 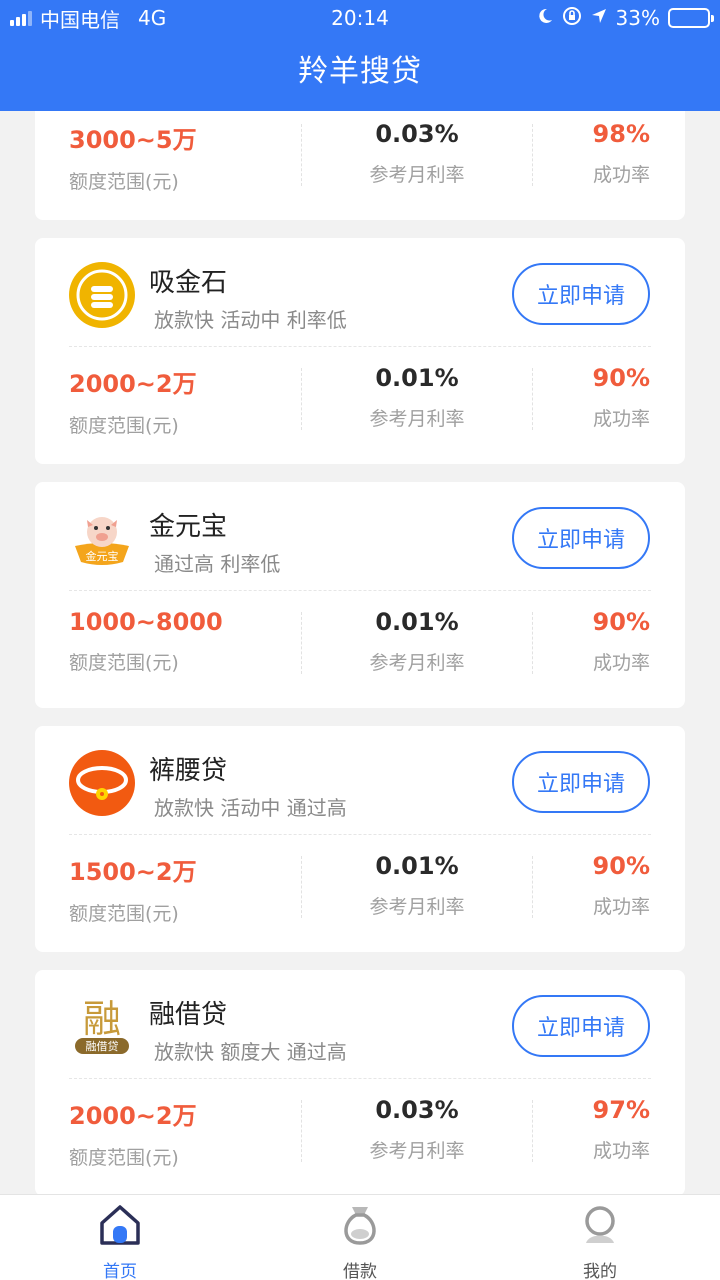 I want to click on loan-stats: 1500~2万额度范围(元) 0.01% 参考月利率 90% 成功率, so click(x=360, y=888).